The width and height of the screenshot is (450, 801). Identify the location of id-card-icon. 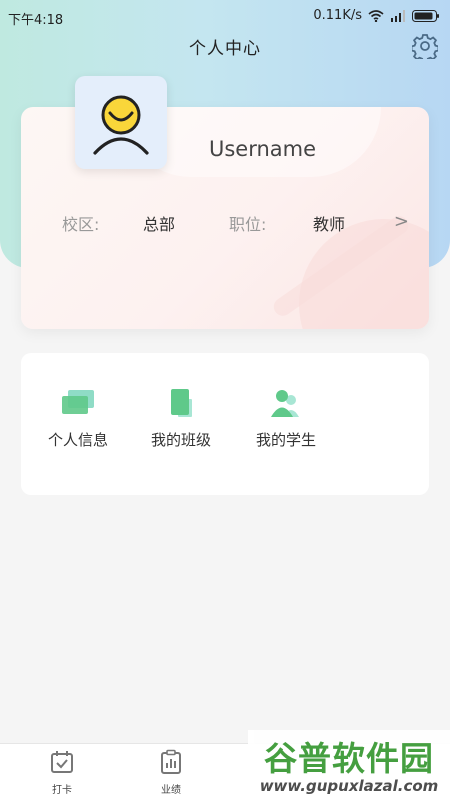
(78, 402).